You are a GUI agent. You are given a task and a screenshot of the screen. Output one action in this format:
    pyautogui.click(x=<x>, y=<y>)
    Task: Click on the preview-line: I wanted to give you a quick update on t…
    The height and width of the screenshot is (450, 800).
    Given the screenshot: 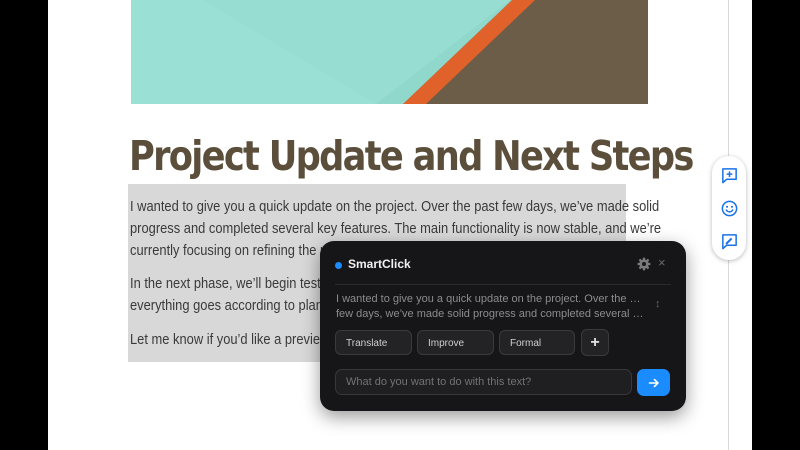 What is the action you would take?
    pyautogui.click(x=491, y=299)
    